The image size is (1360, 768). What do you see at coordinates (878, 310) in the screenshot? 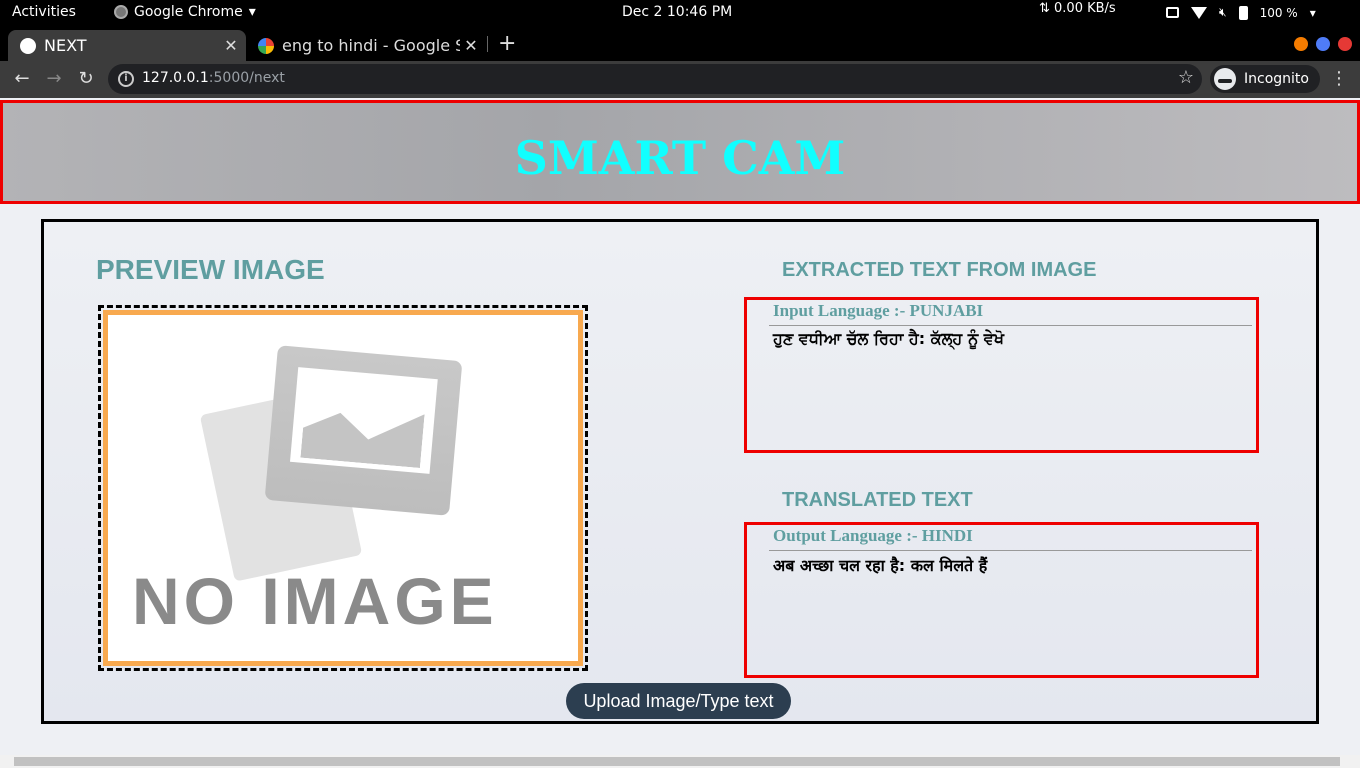
I see `input-language-label: Input Language :- PUNJABI` at bounding box center [878, 310].